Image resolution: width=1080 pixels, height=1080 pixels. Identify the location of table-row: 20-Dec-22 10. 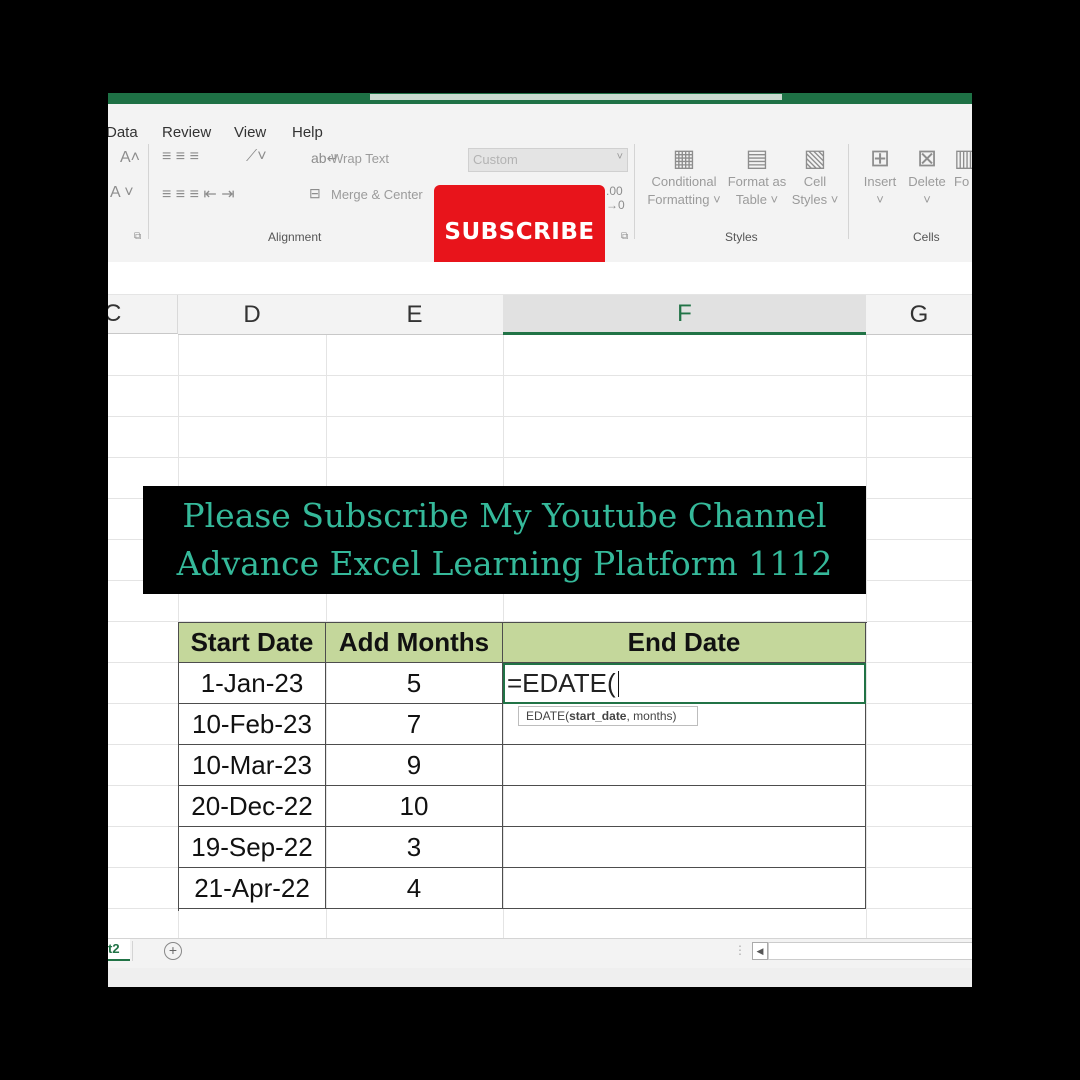
(523, 806).